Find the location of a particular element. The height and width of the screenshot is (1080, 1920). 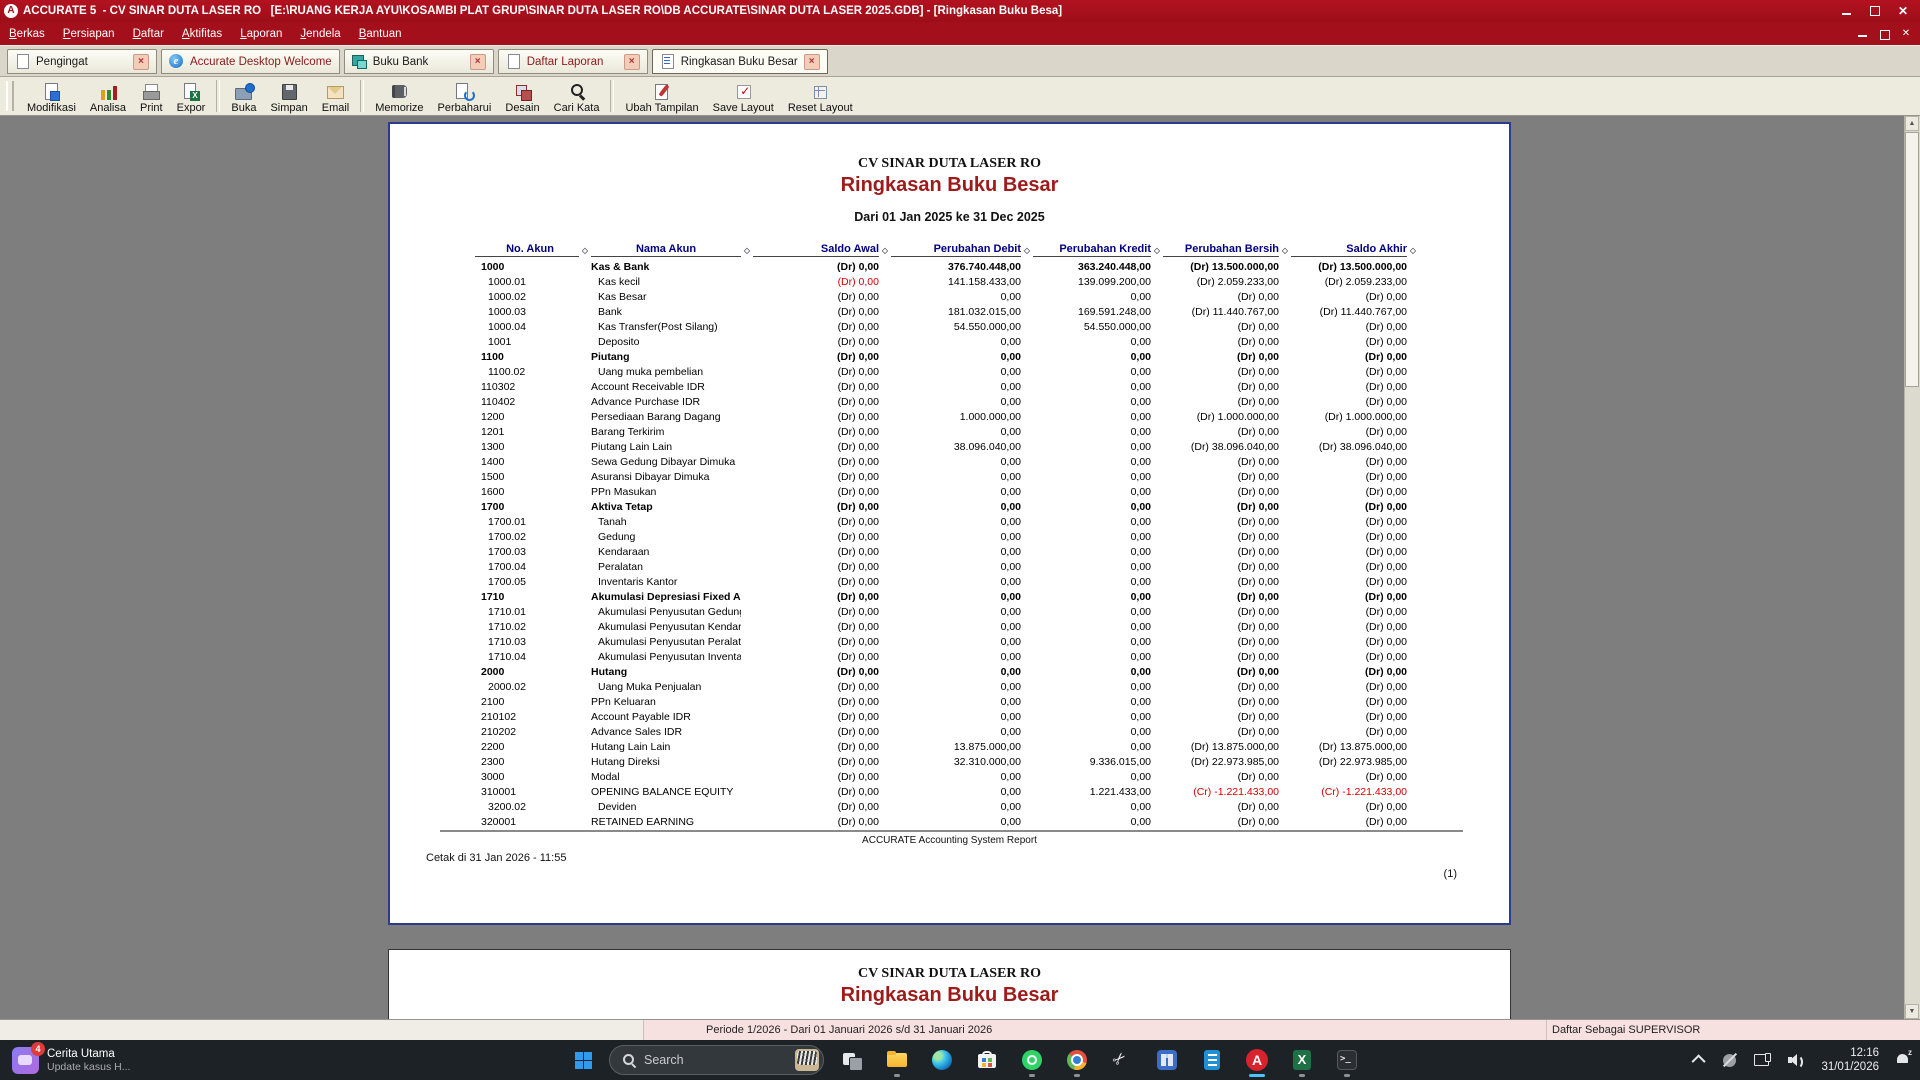

tray-clock: 12:16 31/01/2026 is located at coordinates (1850, 1060).